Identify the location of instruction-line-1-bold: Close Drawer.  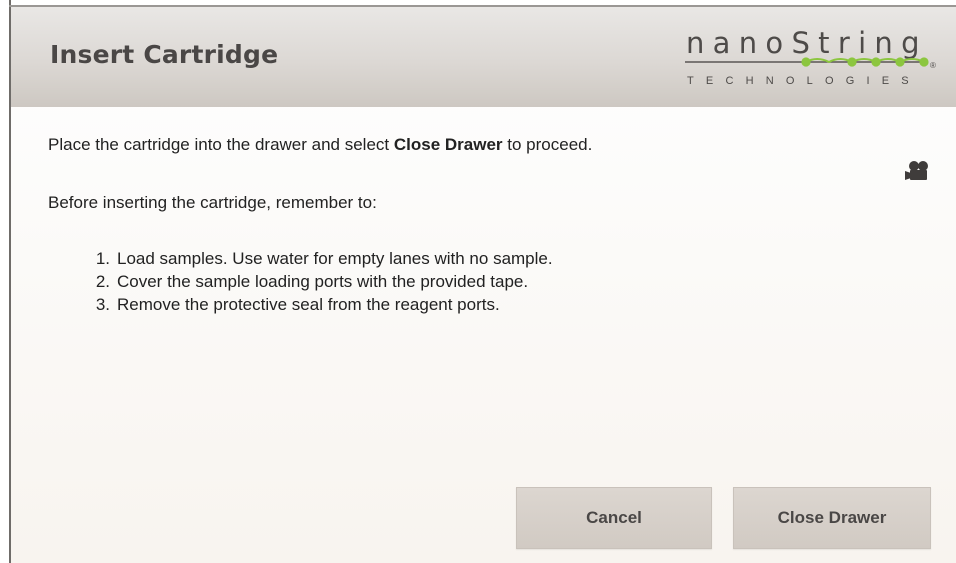
(448, 144).